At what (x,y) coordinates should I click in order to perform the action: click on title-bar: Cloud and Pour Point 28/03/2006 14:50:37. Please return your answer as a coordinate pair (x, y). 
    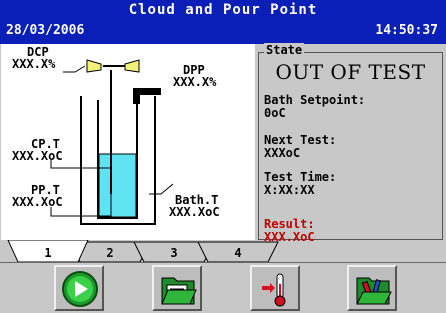
    Looking at the image, I should click on (223, 22).